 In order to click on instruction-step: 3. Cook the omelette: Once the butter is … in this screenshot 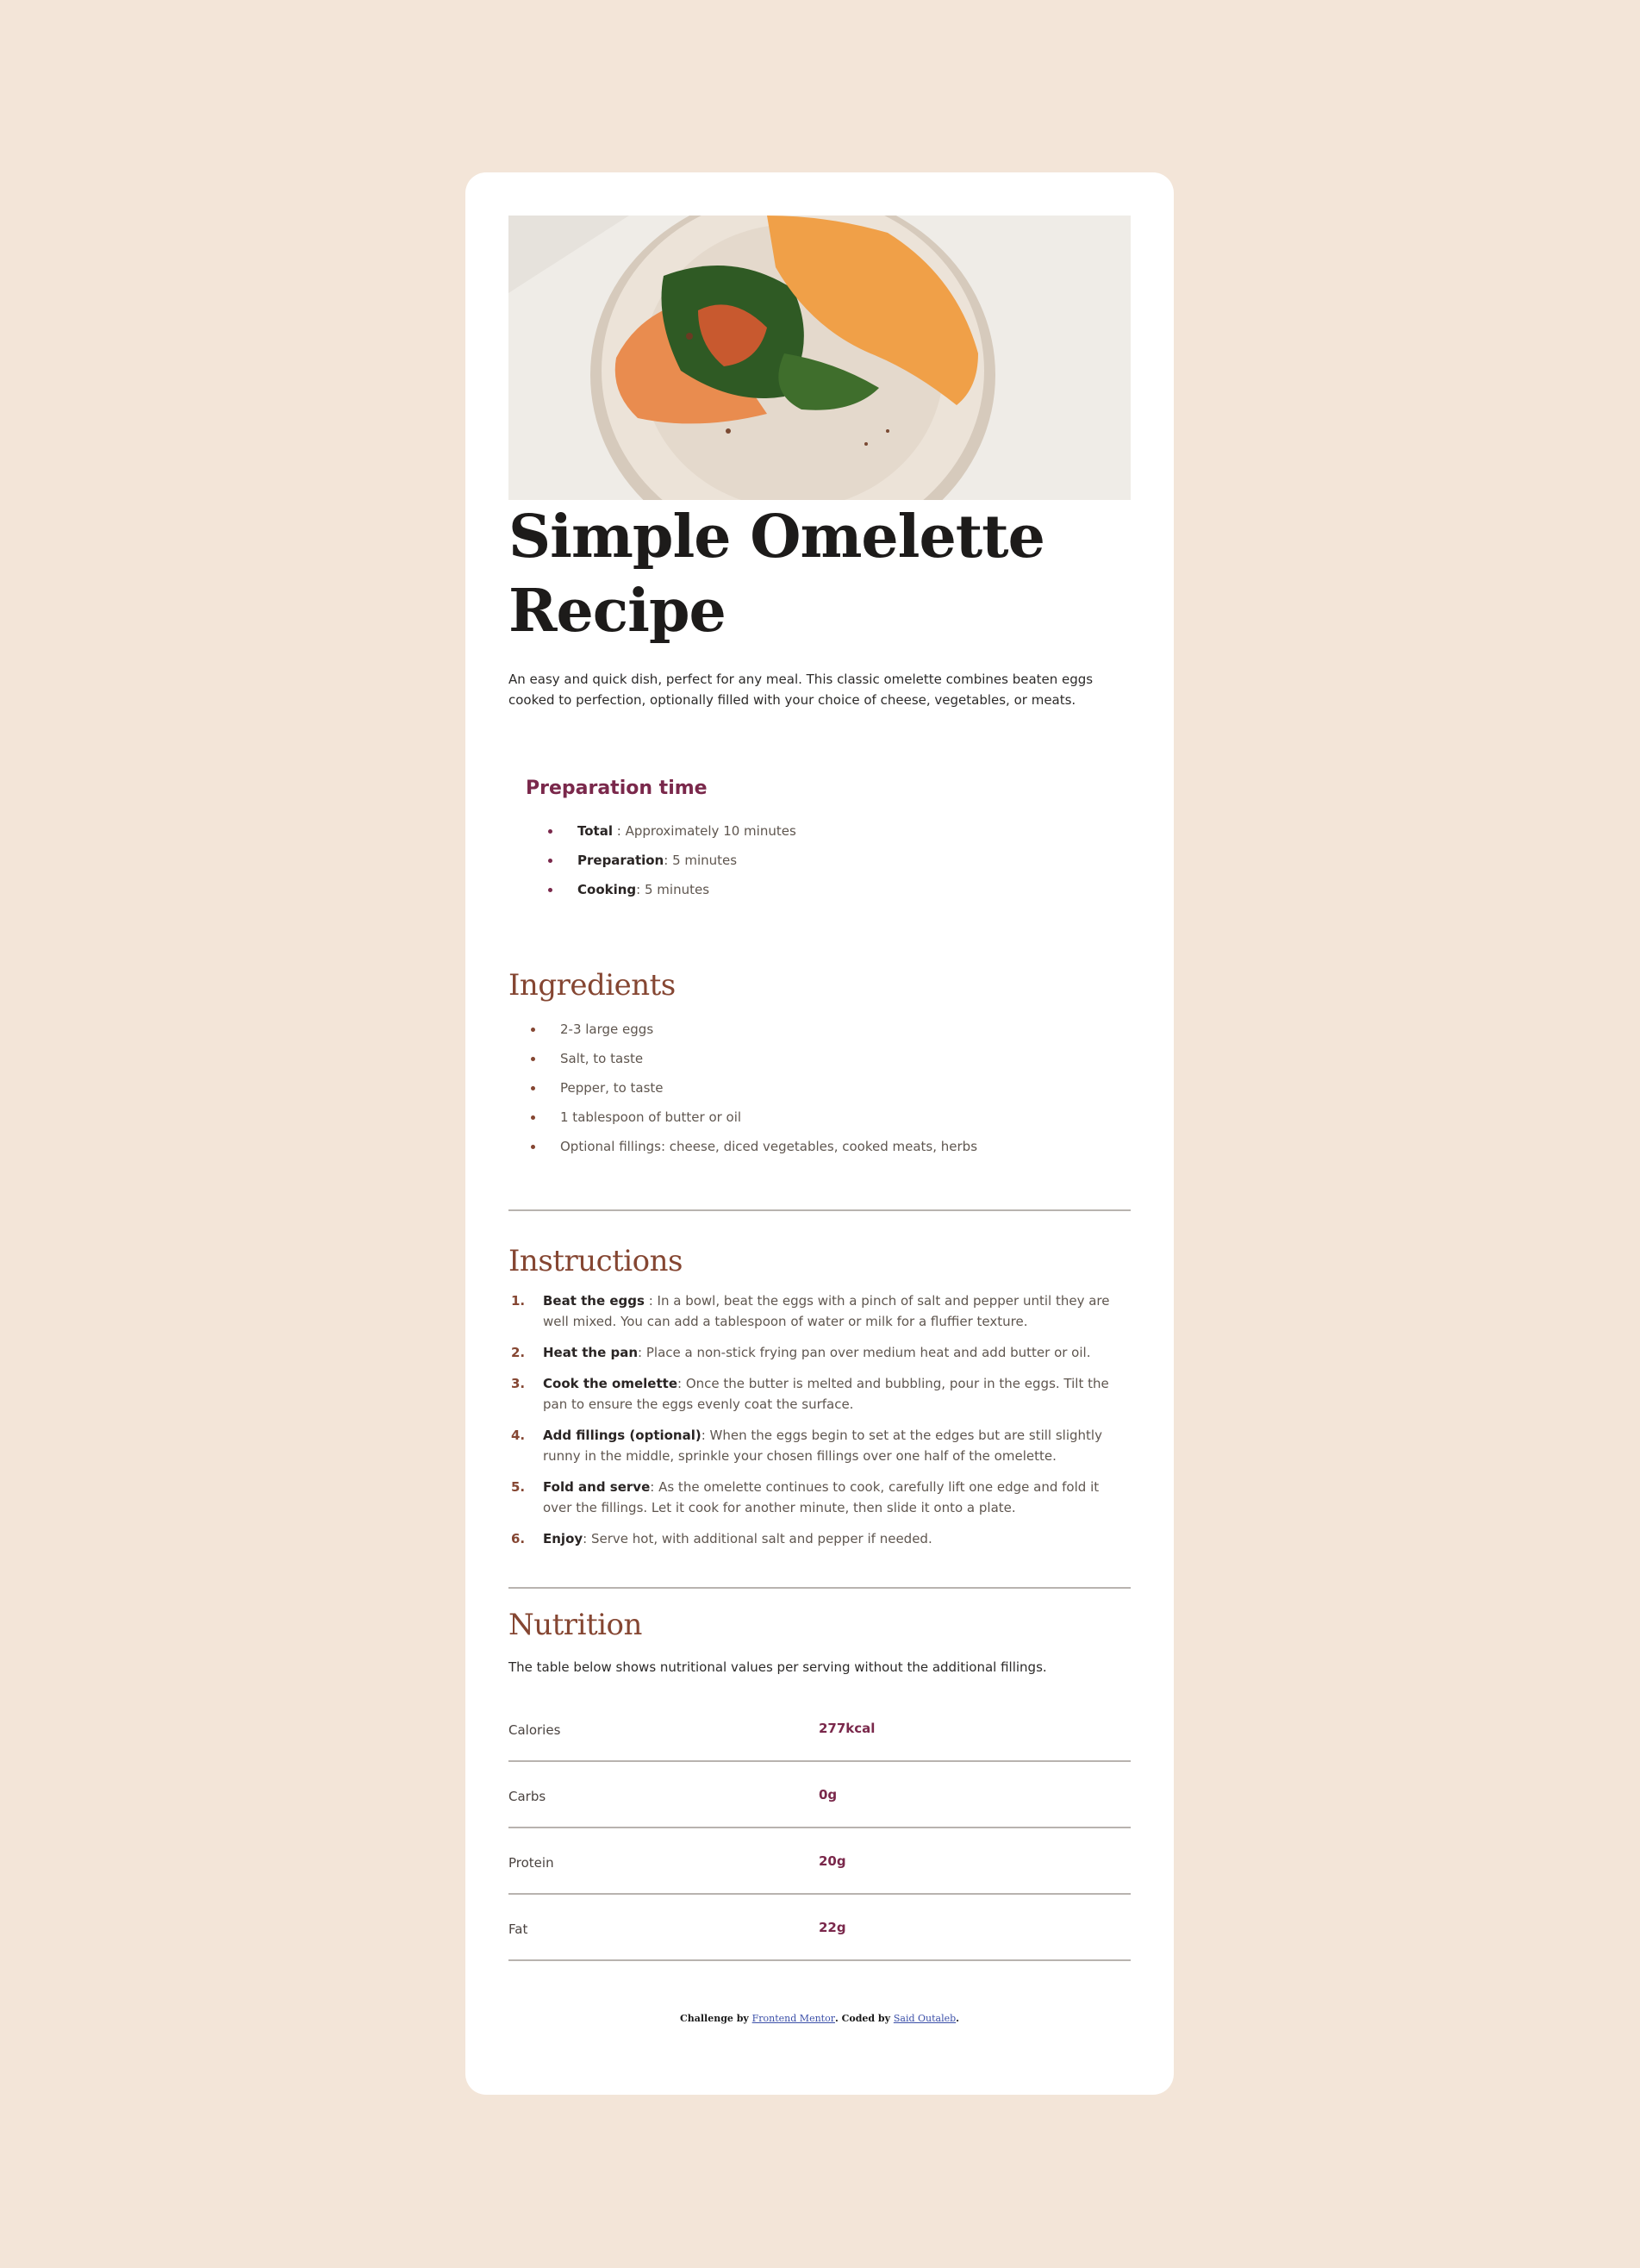, I will do `click(810, 1394)`.